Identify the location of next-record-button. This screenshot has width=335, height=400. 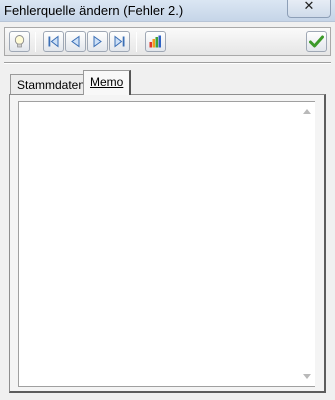
(97, 41).